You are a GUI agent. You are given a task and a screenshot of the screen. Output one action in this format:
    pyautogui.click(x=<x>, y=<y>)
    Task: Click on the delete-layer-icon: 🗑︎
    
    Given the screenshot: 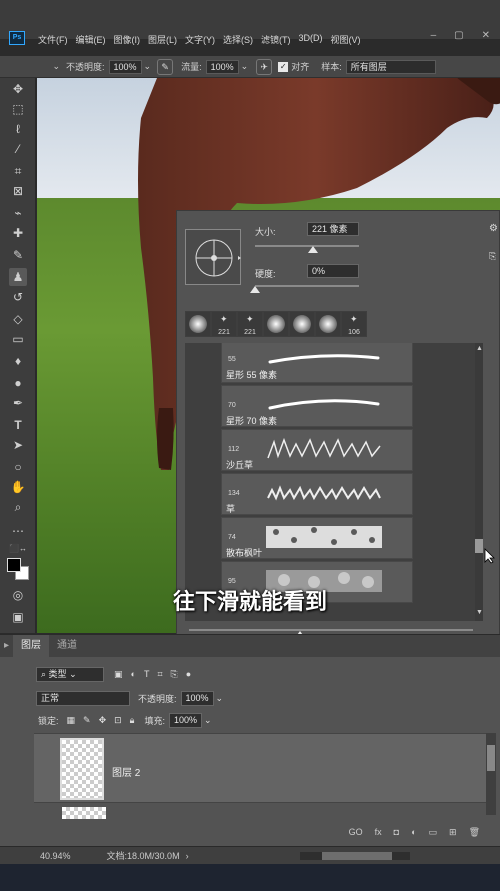 What is the action you would take?
    pyautogui.click(x=474, y=832)
    